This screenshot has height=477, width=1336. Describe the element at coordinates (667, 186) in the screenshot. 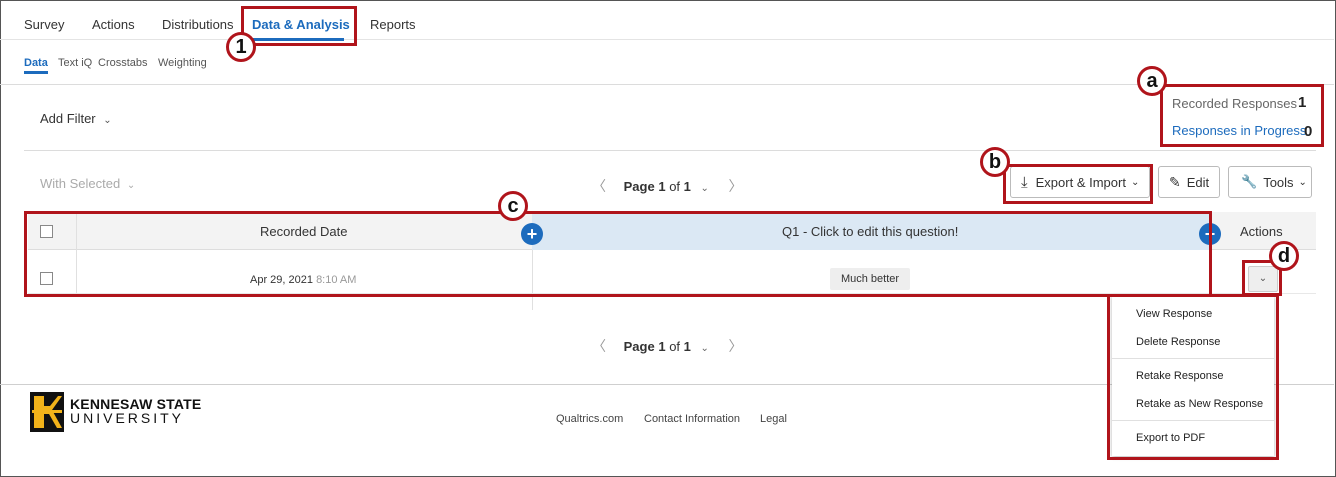

I see `pager-top: 〈 Page 1 of 1 ⌄ 〉` at that location.